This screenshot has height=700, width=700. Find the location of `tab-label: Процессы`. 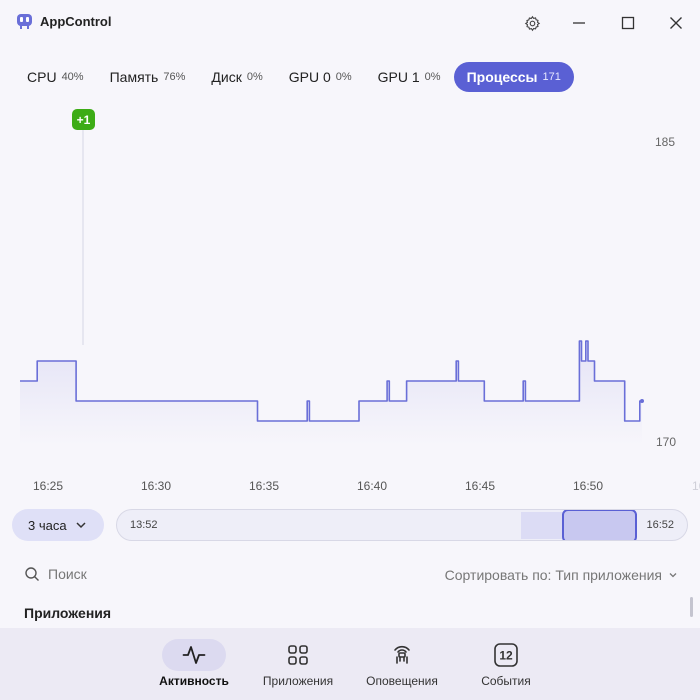

tab-label: Процессы is located at coordinates (502, 77).